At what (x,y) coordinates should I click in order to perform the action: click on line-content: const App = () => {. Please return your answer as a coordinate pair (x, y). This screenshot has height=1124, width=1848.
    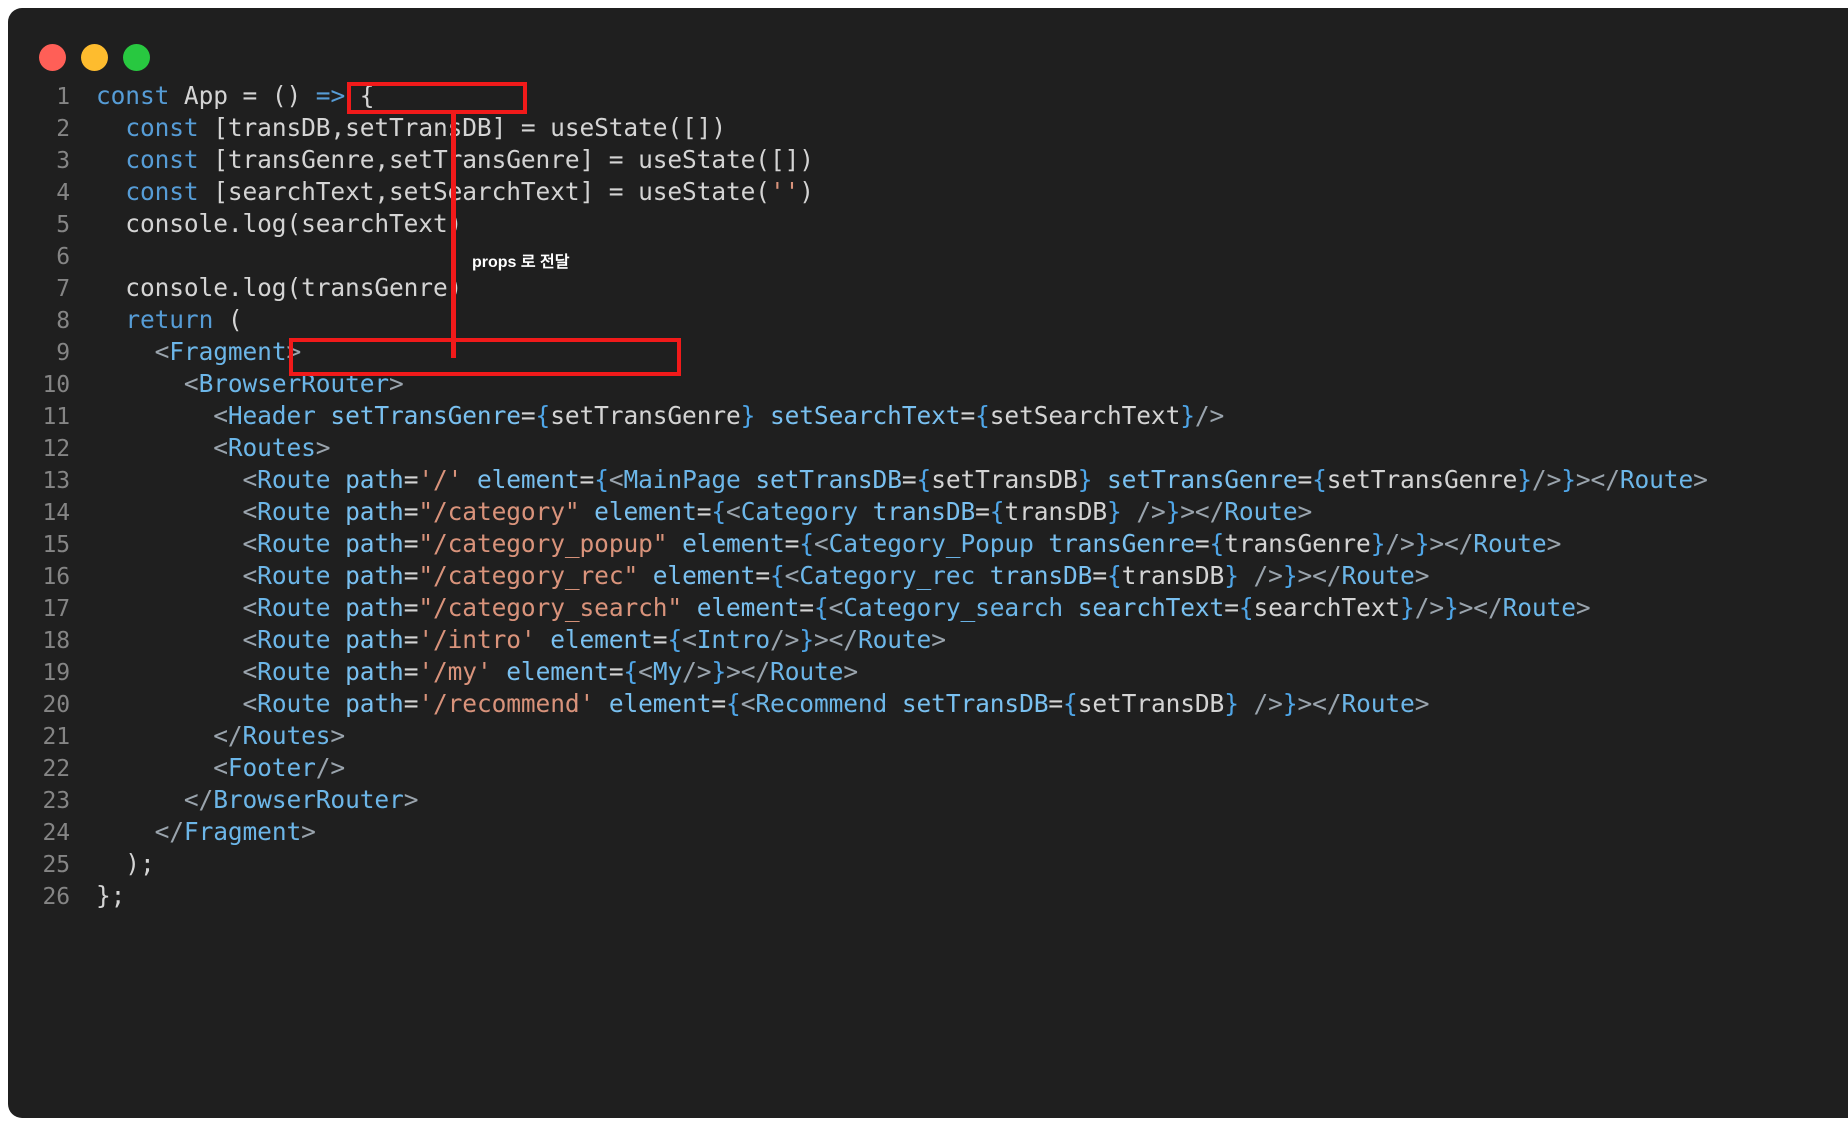
    Looking at the image, I should click on (235, 95).